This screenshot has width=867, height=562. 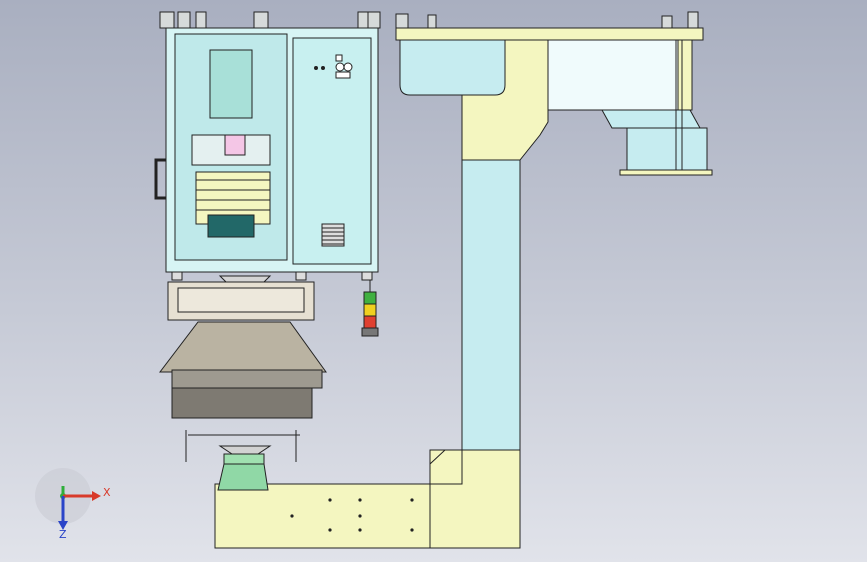 What do you see at coordinates (242, 347) in the screenshot?
I see `weigher-hopper-cone` at bounding box center [242, 347].